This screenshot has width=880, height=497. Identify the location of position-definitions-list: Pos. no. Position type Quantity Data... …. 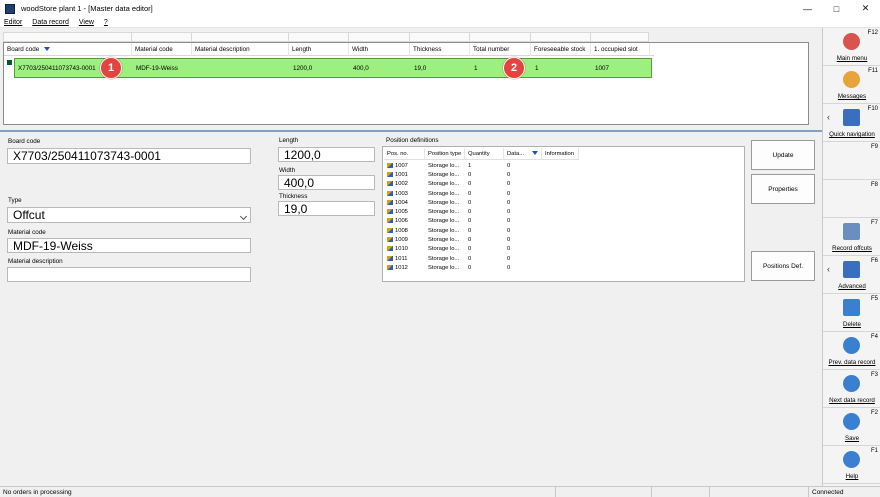
(563, 214).